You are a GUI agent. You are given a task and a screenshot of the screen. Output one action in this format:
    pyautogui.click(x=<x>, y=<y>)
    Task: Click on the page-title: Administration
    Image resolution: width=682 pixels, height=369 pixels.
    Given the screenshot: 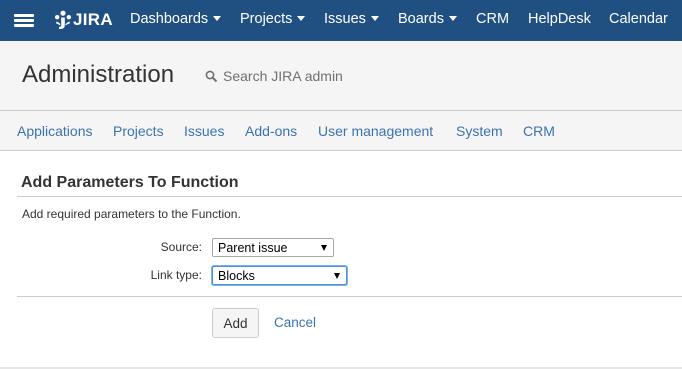 What is the action you would take?
    pyautogui.click(x=98, y=74)
    